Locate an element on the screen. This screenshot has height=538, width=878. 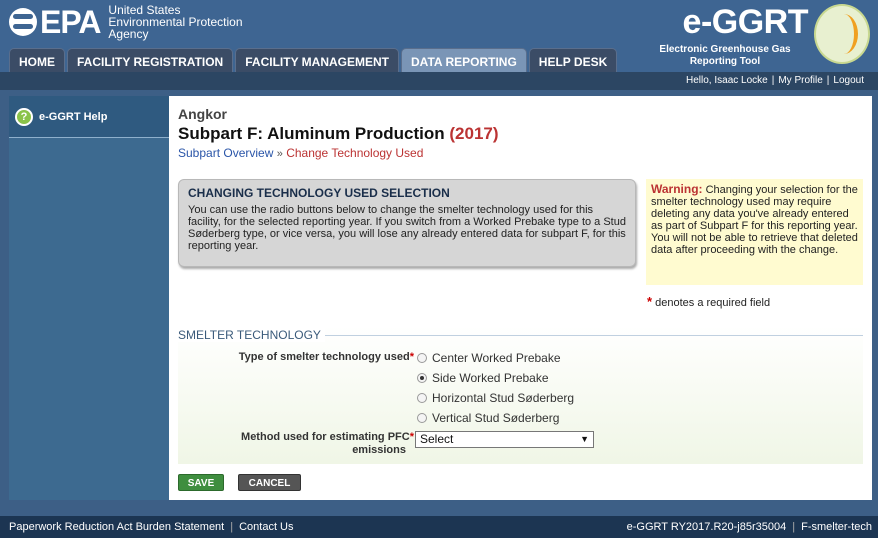
tab-help-desk: HELP DESK is located at coordinates (573, 60).